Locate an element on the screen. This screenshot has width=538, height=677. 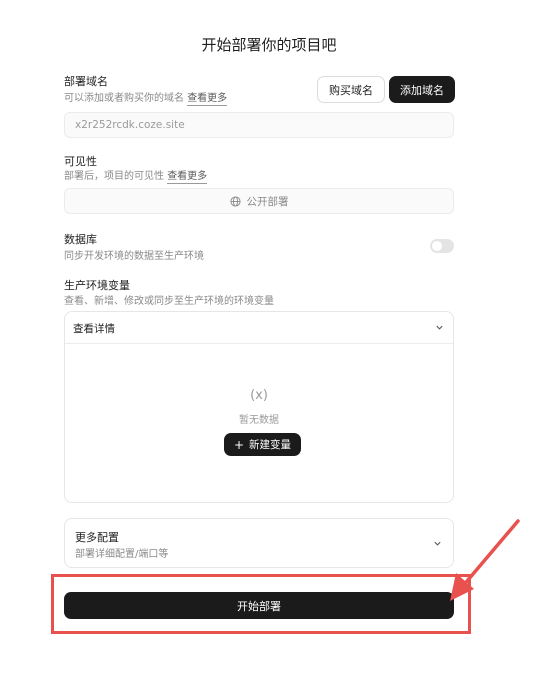
more-config-title: 更多配置 is located at coordinates (97, 537).